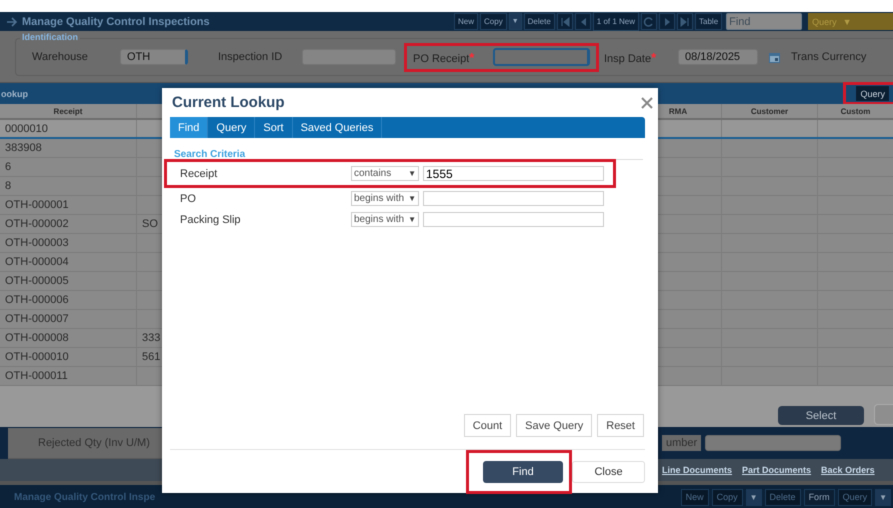 Image resolution: width=893 pixels, height=508 pixels. I want to click on record-counter: 1 of 1 New, so click(616, 21).